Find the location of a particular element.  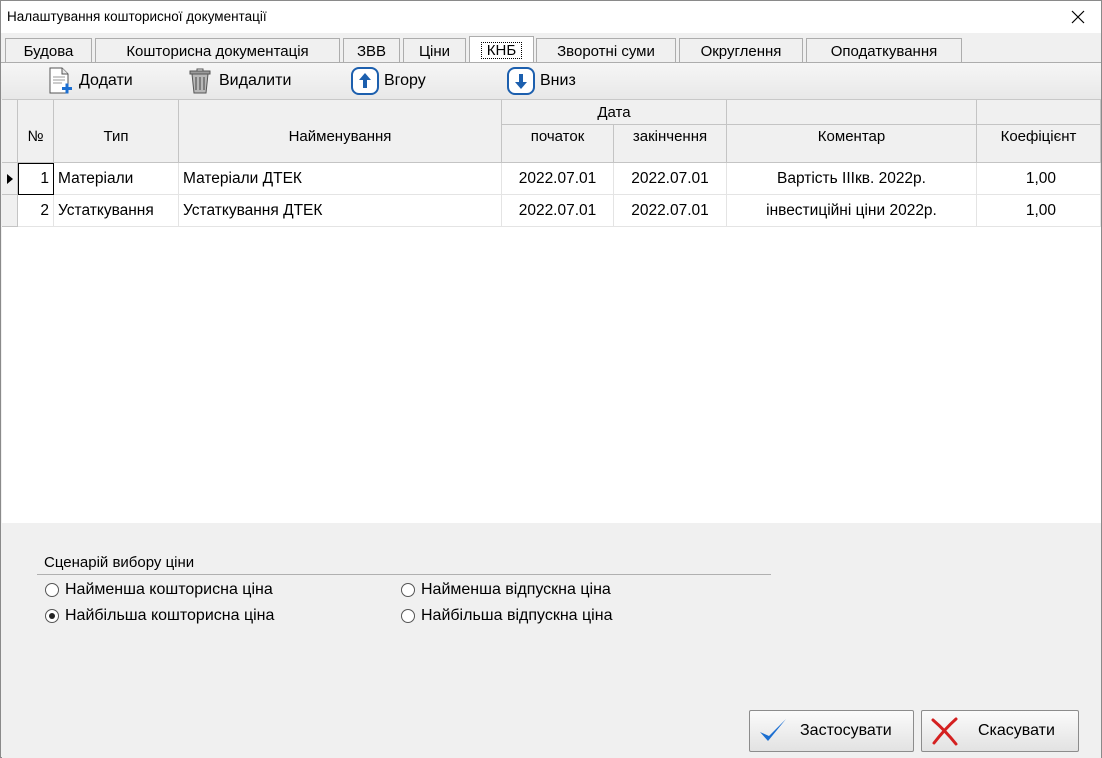

apply-button: Застосувати is located at coordinates (831, 731).